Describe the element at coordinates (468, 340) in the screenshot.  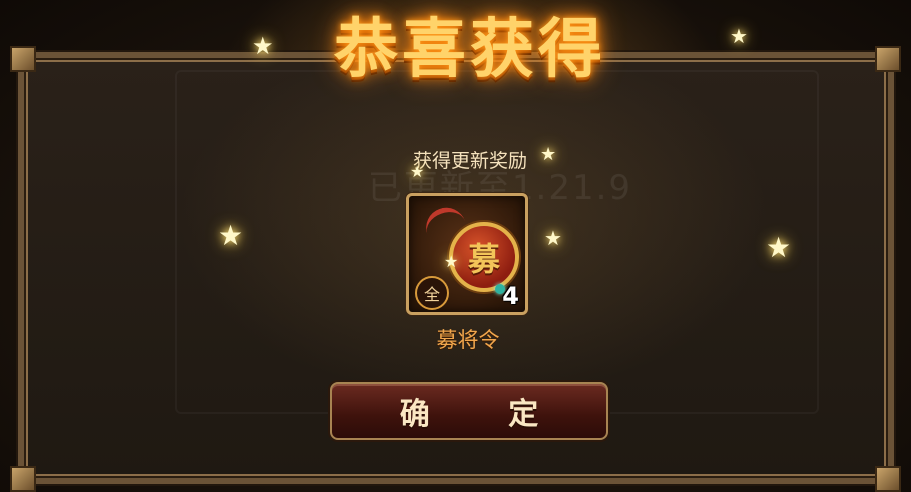
I see `reward-item-name: 募将令` at that location.